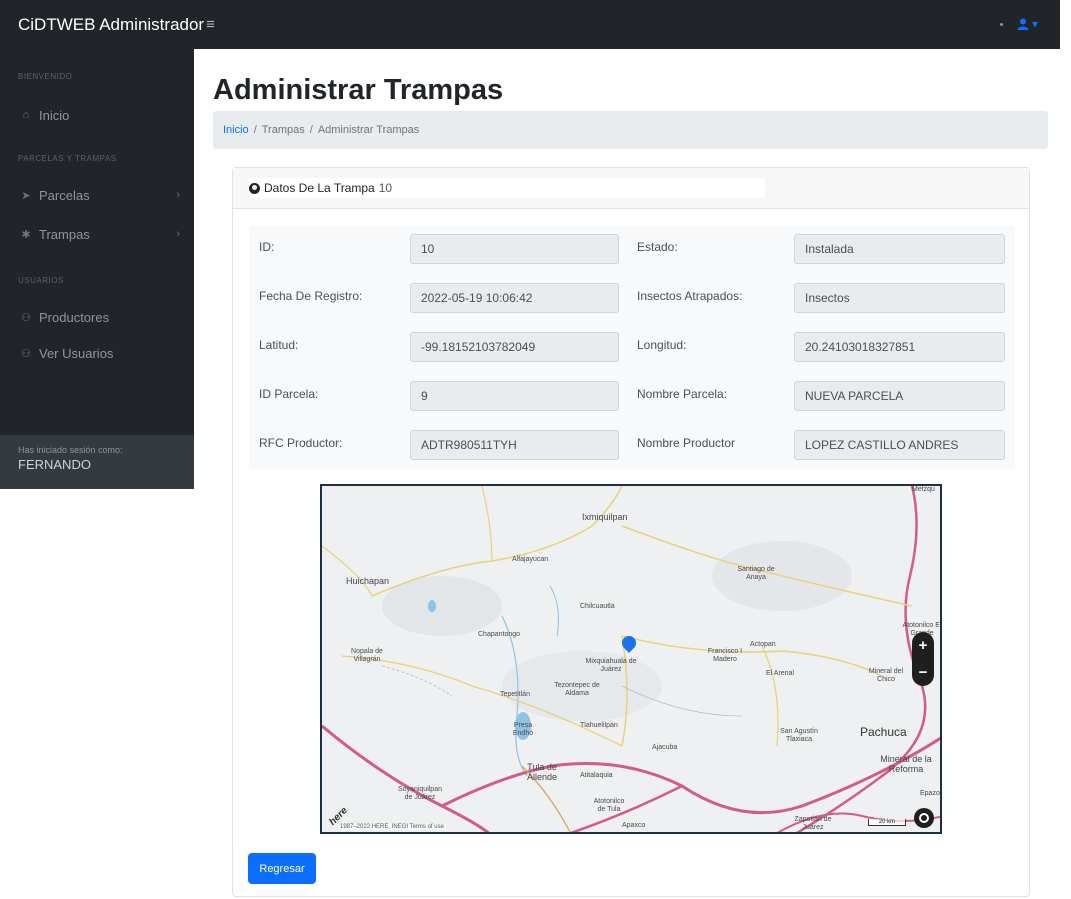 This screenshot has width=1071, height=899. I want to click on brand-title: CiDTWEB Administrador, so click(102, 25).